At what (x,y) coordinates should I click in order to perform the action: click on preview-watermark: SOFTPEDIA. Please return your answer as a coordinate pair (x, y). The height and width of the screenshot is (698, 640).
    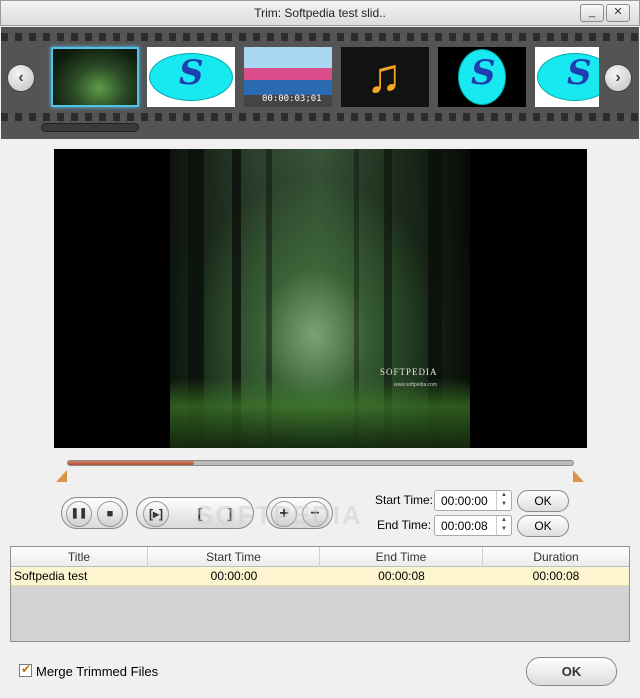
    Looking at the image, I should click on (409, 372).